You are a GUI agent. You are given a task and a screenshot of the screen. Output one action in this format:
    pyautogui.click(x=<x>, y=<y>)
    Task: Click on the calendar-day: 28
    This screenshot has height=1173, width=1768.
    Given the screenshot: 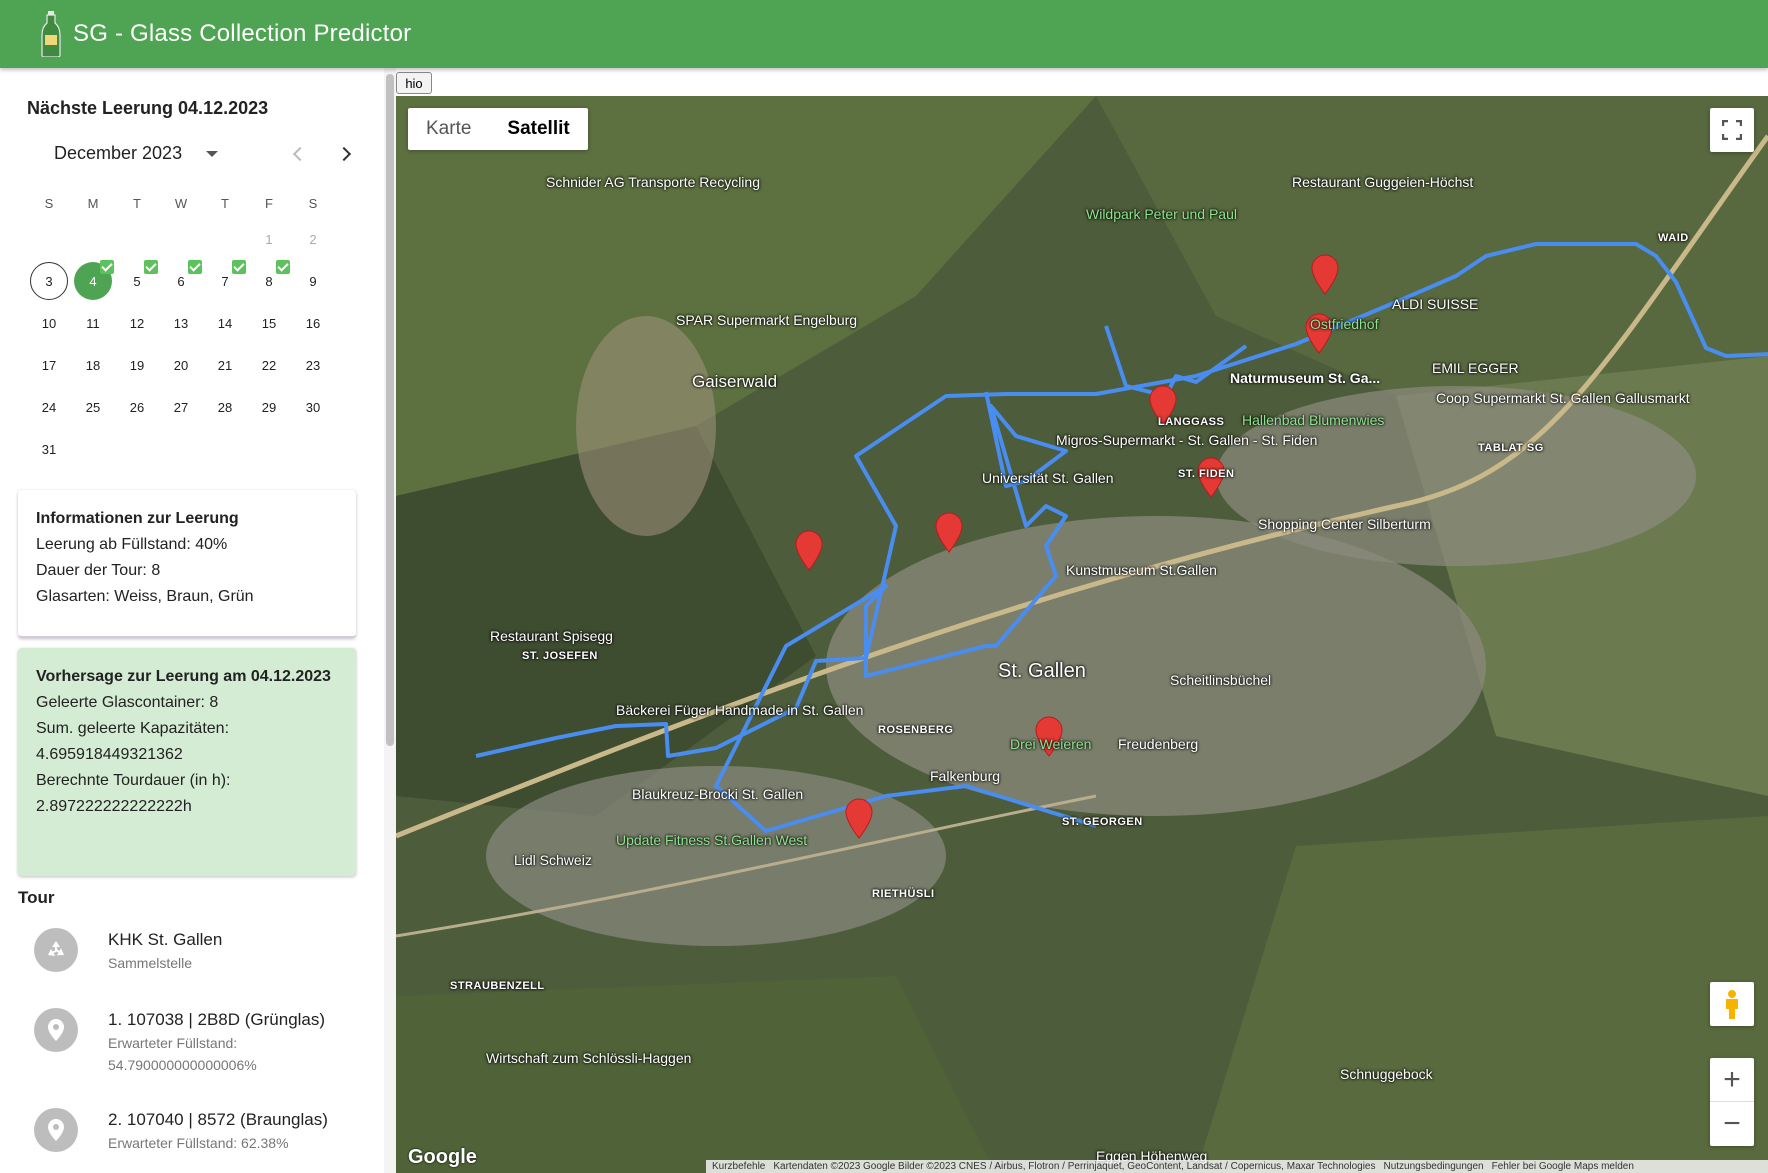 What is the action you would take?
    pyautogui.click(x=225, y=407)
    